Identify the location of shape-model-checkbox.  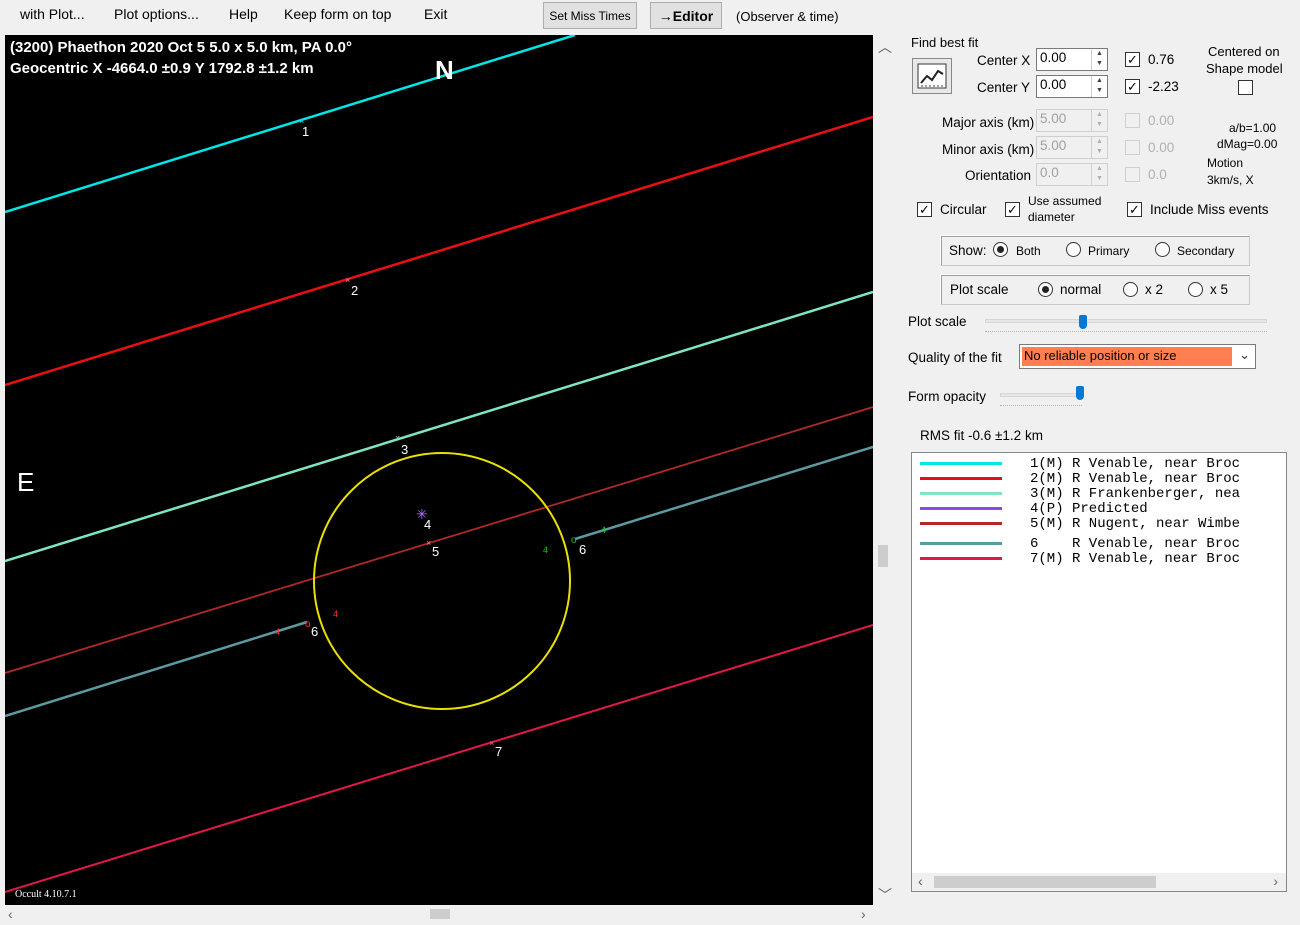
(1245, 87).